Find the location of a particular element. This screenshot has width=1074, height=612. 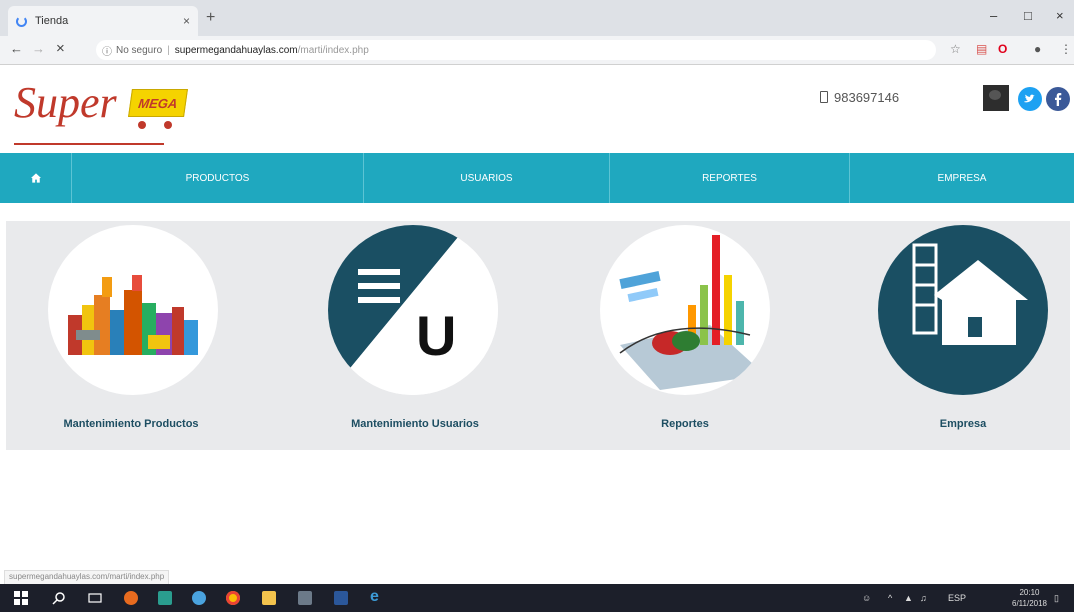

maximize-icon: □ is located at coordinates (1028, 15).